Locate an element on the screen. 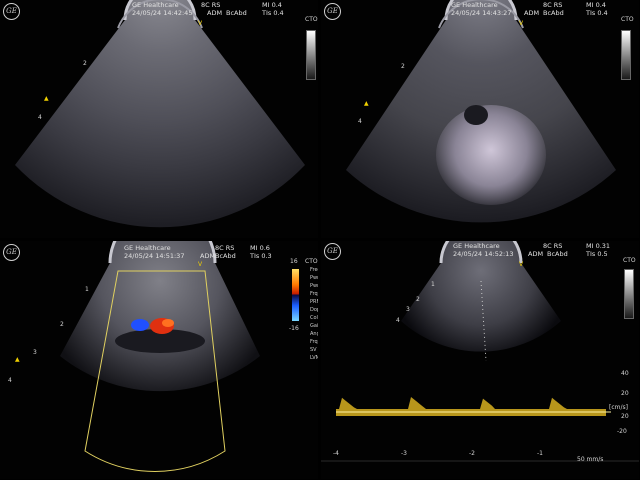 The height and width of the screenshot is (480, 640). time-tick: -2 is located at coordinates (472, 453).